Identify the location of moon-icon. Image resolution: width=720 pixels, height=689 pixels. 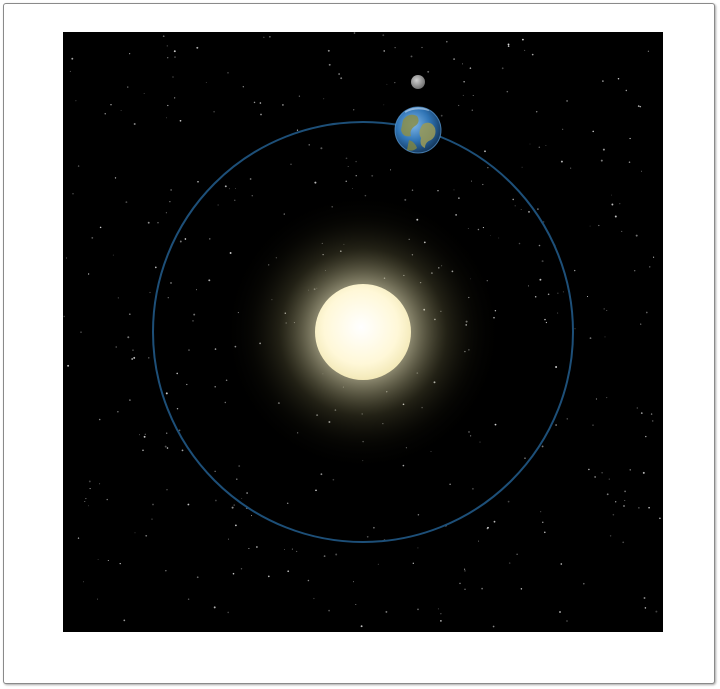
(418, 82).